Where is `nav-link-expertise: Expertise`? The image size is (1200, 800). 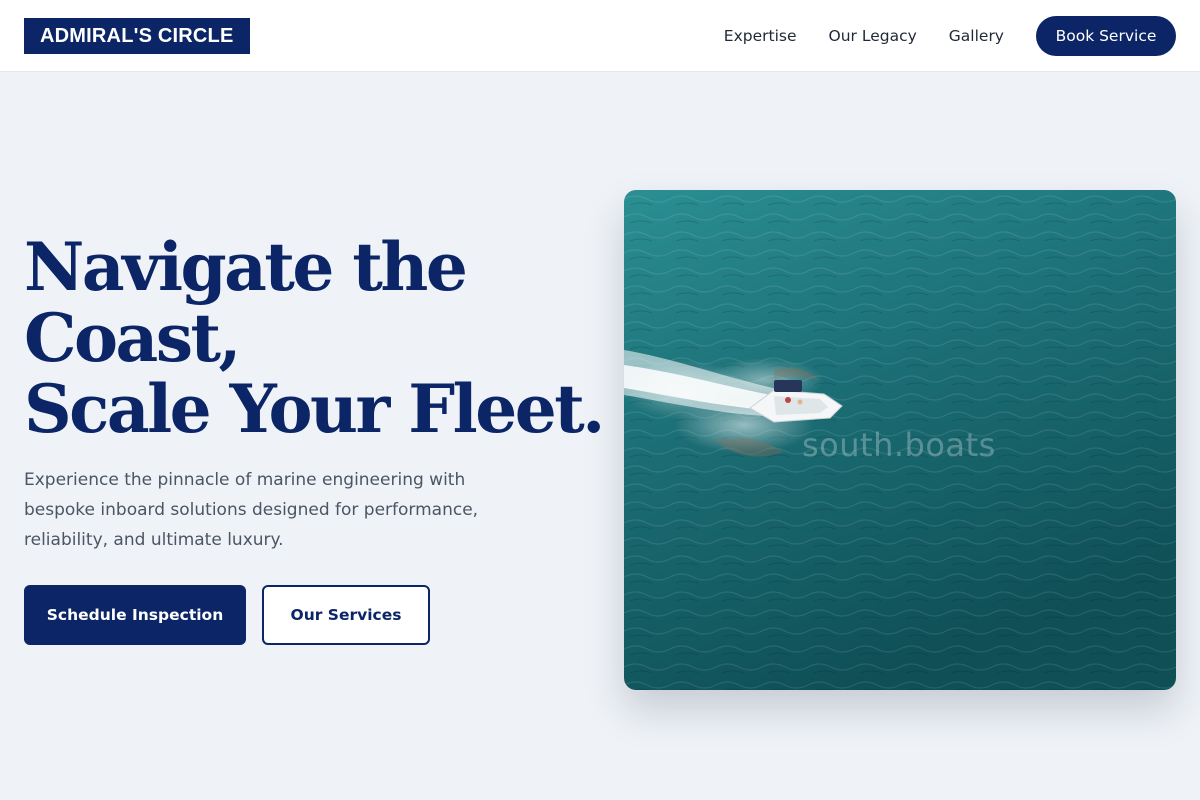
nav-link-expertise: Expertise is located at coordinates (760, 36).